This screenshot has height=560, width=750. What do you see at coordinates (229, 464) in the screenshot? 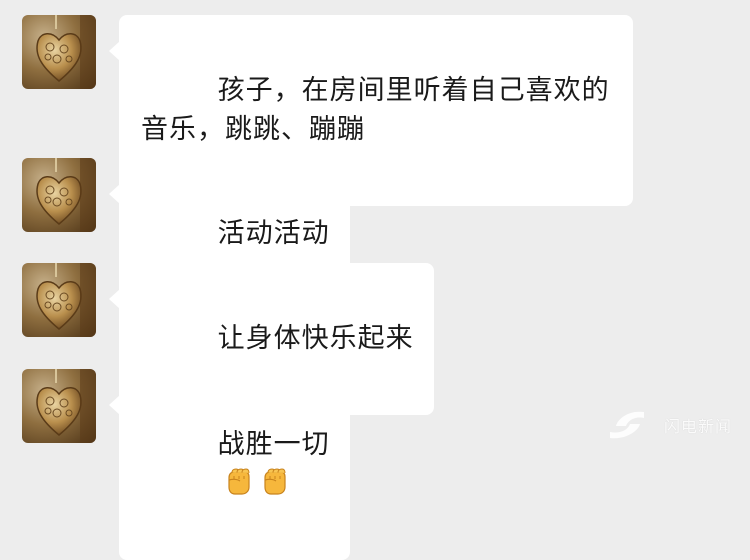
I see `message-bubble: 战胜一切` at bounding box center [229, 464].